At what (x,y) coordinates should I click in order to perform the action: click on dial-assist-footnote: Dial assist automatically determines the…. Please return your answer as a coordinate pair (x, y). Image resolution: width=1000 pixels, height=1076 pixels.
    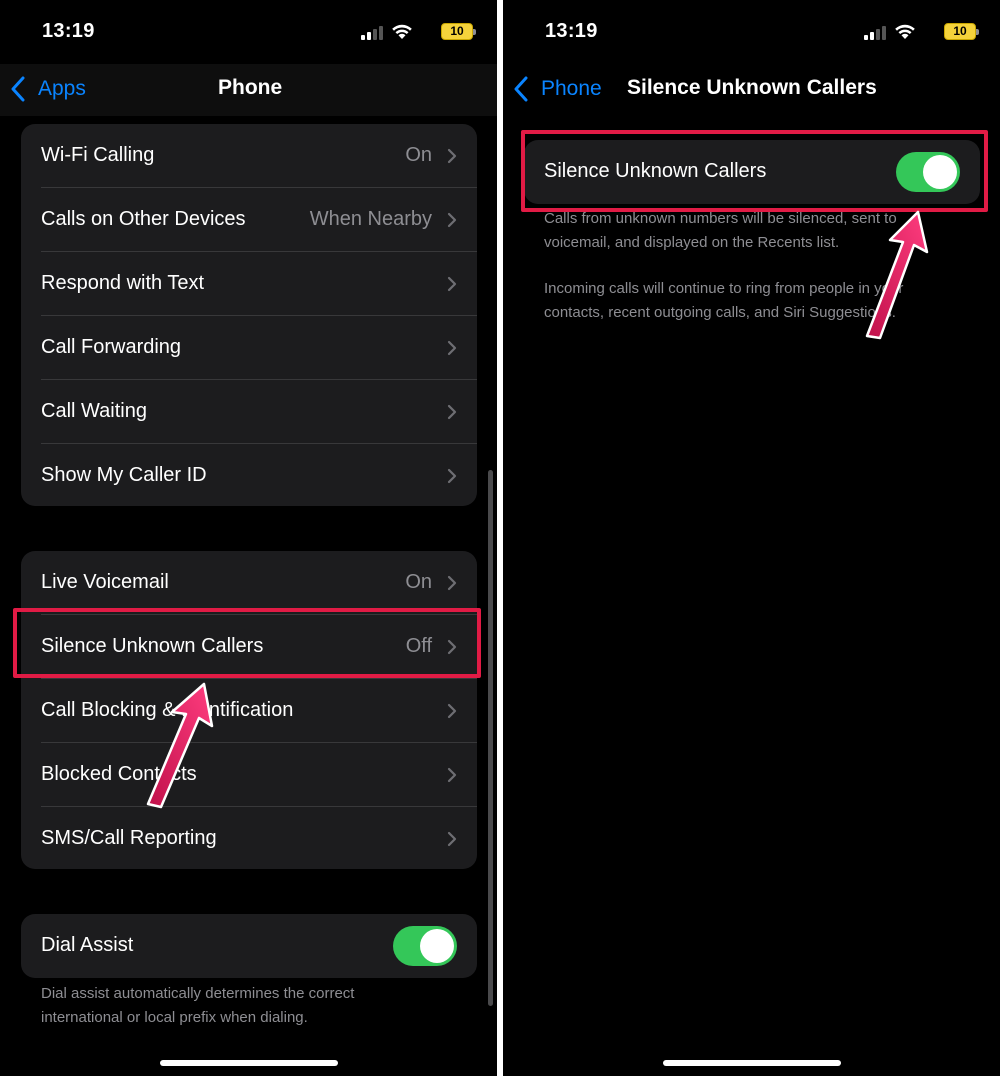
    Looking at the image, I should click on (197, 1005).